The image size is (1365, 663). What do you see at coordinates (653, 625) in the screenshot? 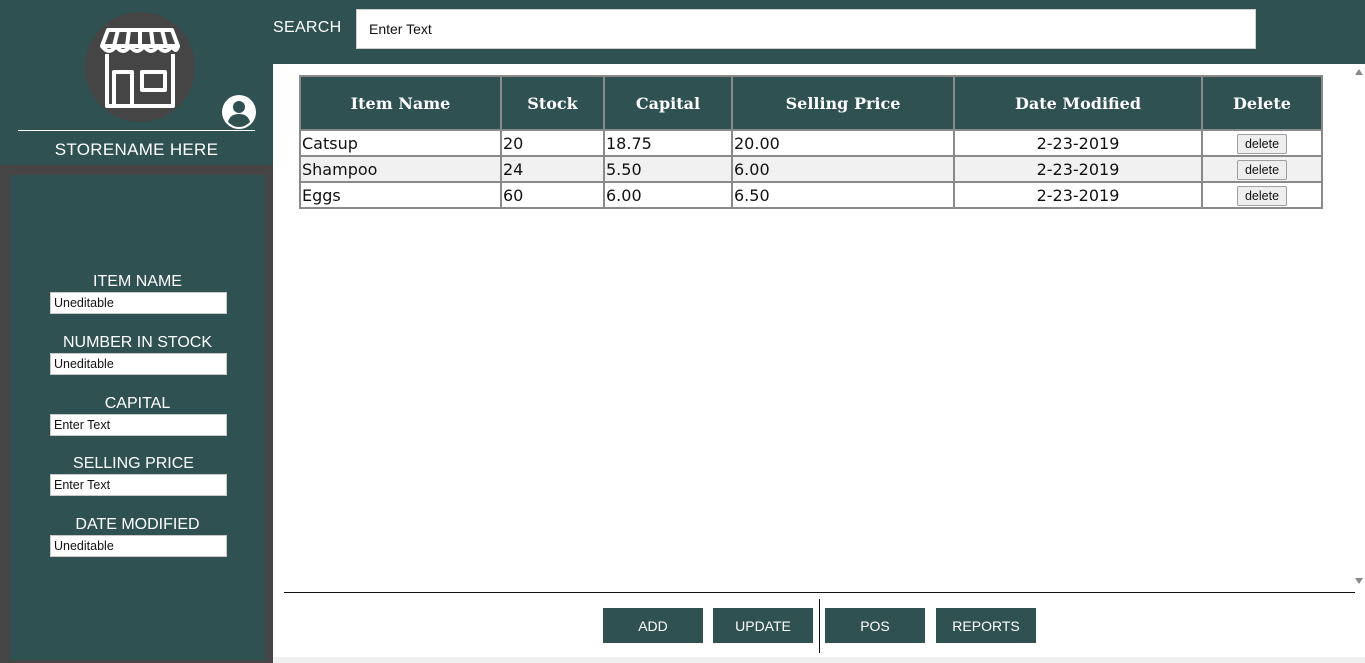
I see `add-button: ADD` at bounding box center [653, 625].